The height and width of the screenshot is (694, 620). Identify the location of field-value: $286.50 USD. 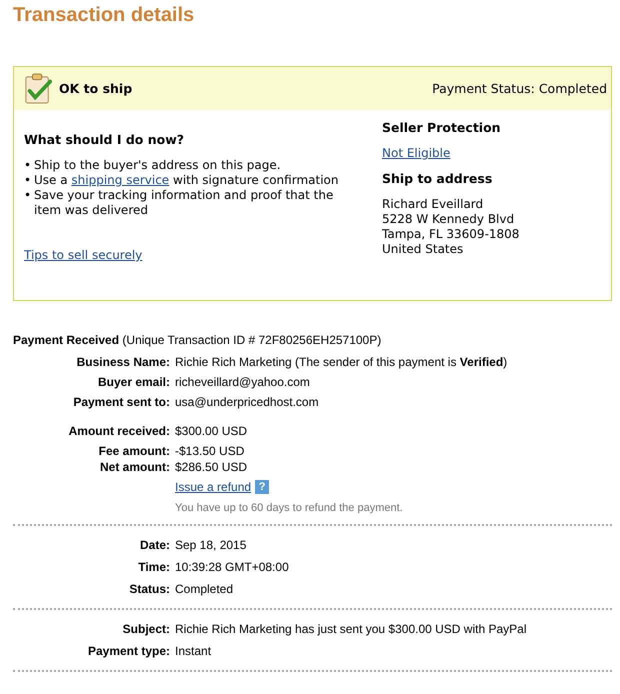
(211, 467).